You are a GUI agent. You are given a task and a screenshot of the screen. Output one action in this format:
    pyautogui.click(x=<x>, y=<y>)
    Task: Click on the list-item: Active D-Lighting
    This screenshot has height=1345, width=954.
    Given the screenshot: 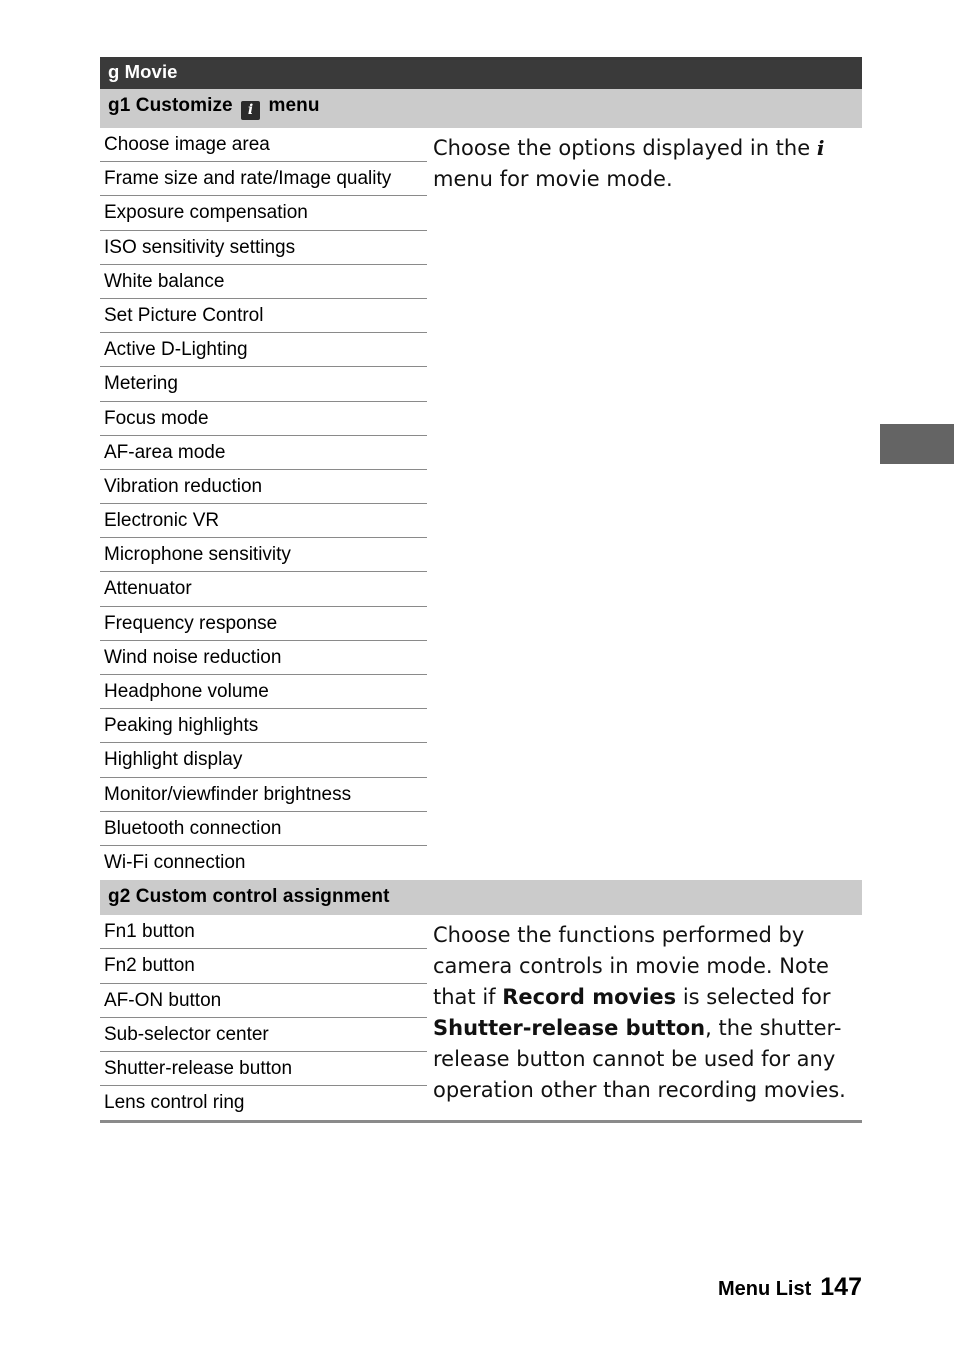 What is the action you would take?
    pyautogui.click(x=263, y=350)
    